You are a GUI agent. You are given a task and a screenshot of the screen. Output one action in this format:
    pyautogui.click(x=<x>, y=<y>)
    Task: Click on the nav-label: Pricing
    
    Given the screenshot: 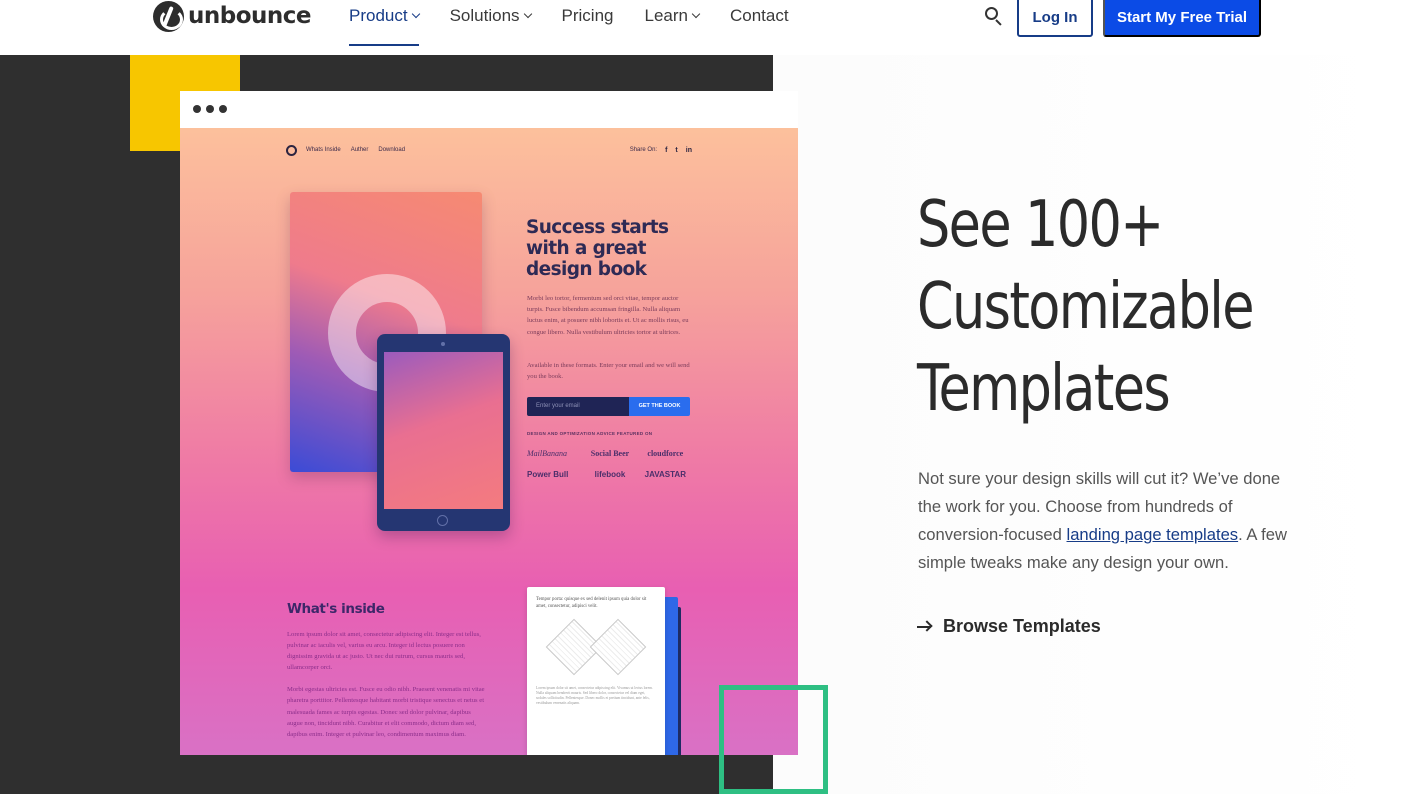 What is the action you would take?
    pyautogui.click(x=587, y=15)
    